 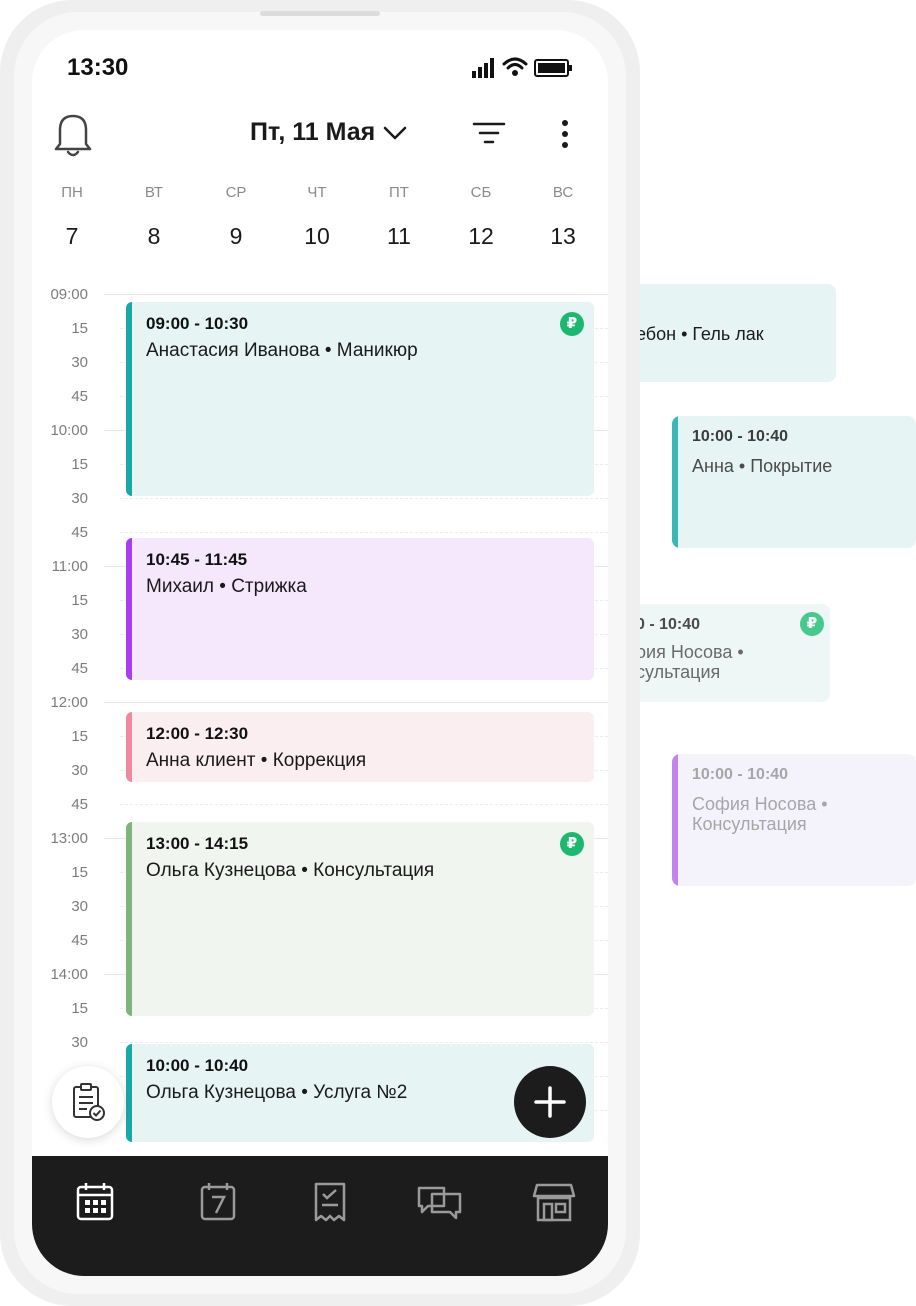 What do you see at coordinates (197, 559) in the screenshot?
I see `event-time: 10:45 - 11:45` at bounding box center [197, 559].